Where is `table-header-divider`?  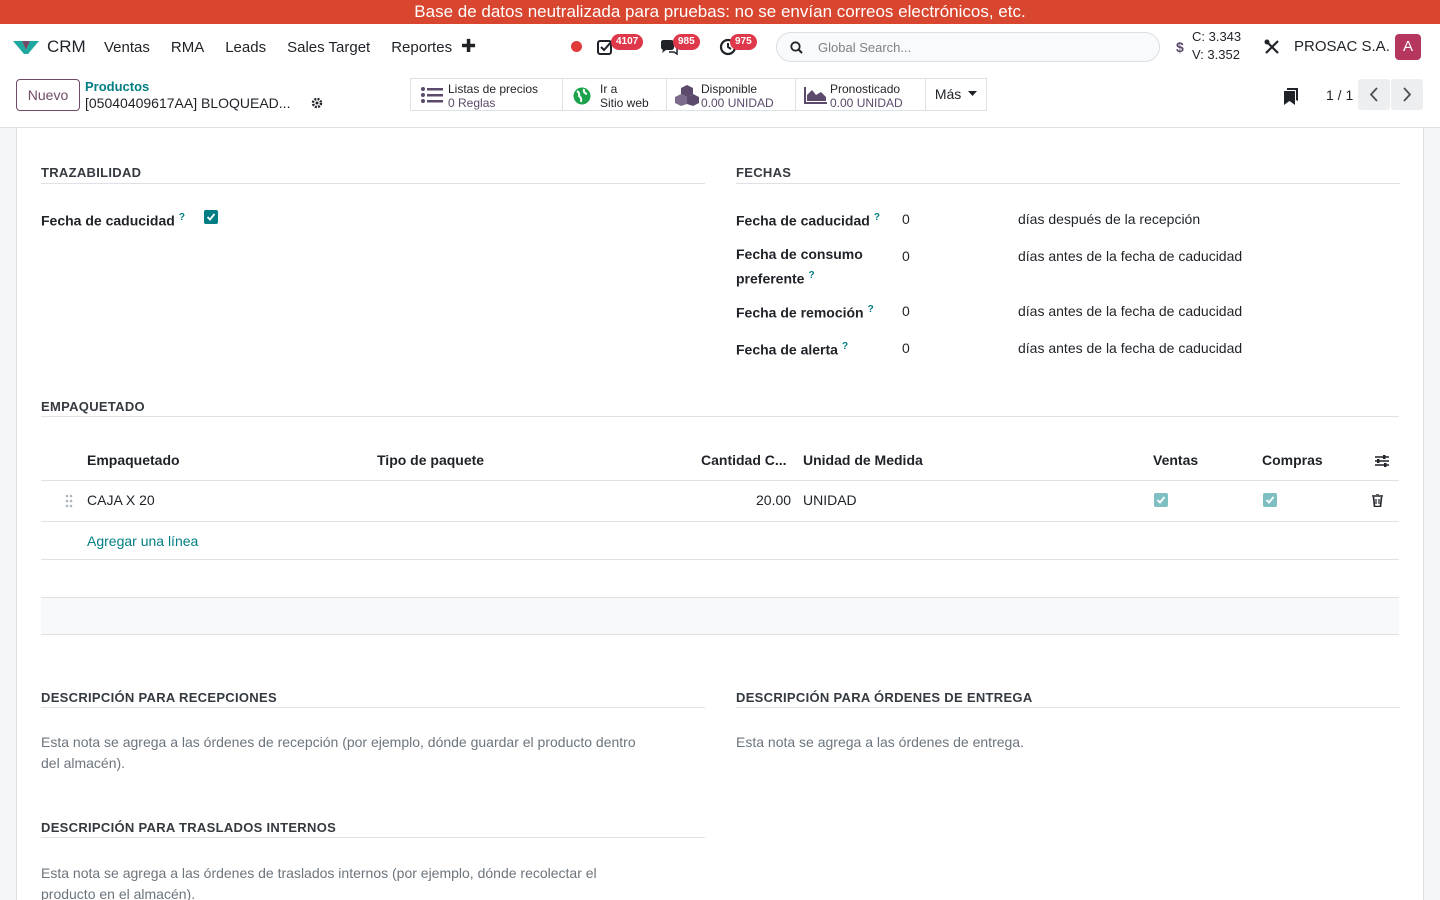
table-header-divider is located at coordinates (720, 480).